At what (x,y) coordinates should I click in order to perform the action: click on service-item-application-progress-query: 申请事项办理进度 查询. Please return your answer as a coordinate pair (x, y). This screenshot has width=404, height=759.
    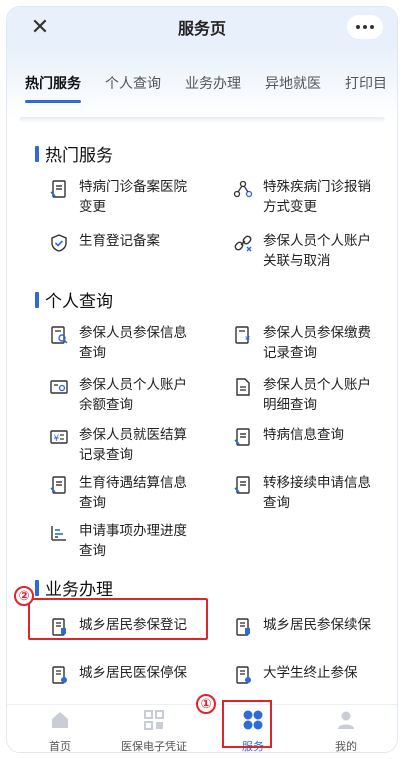
    Looking at the image, I should click on (118, 541).